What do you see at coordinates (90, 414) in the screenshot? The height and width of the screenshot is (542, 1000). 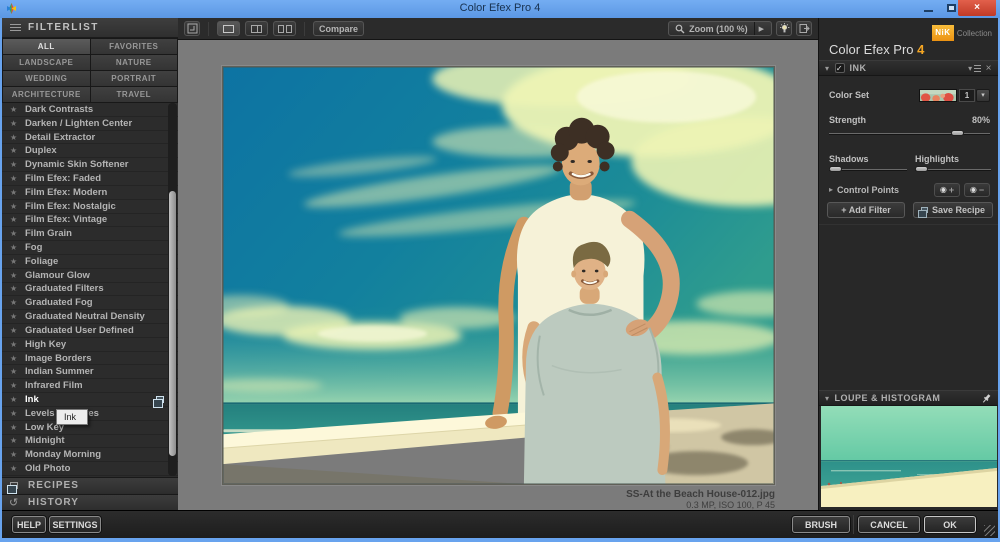 I see `filter-item: ★Levels & Curves` at bounding box center [90, 414].